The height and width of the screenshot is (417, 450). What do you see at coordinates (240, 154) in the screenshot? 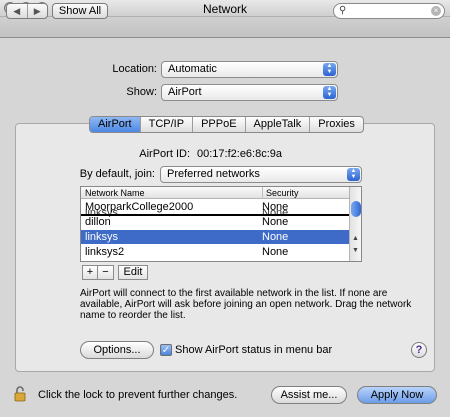
I see `airport-id-value: 00:17:f2:e6:8c:9a` at bounding box center [240, 154].